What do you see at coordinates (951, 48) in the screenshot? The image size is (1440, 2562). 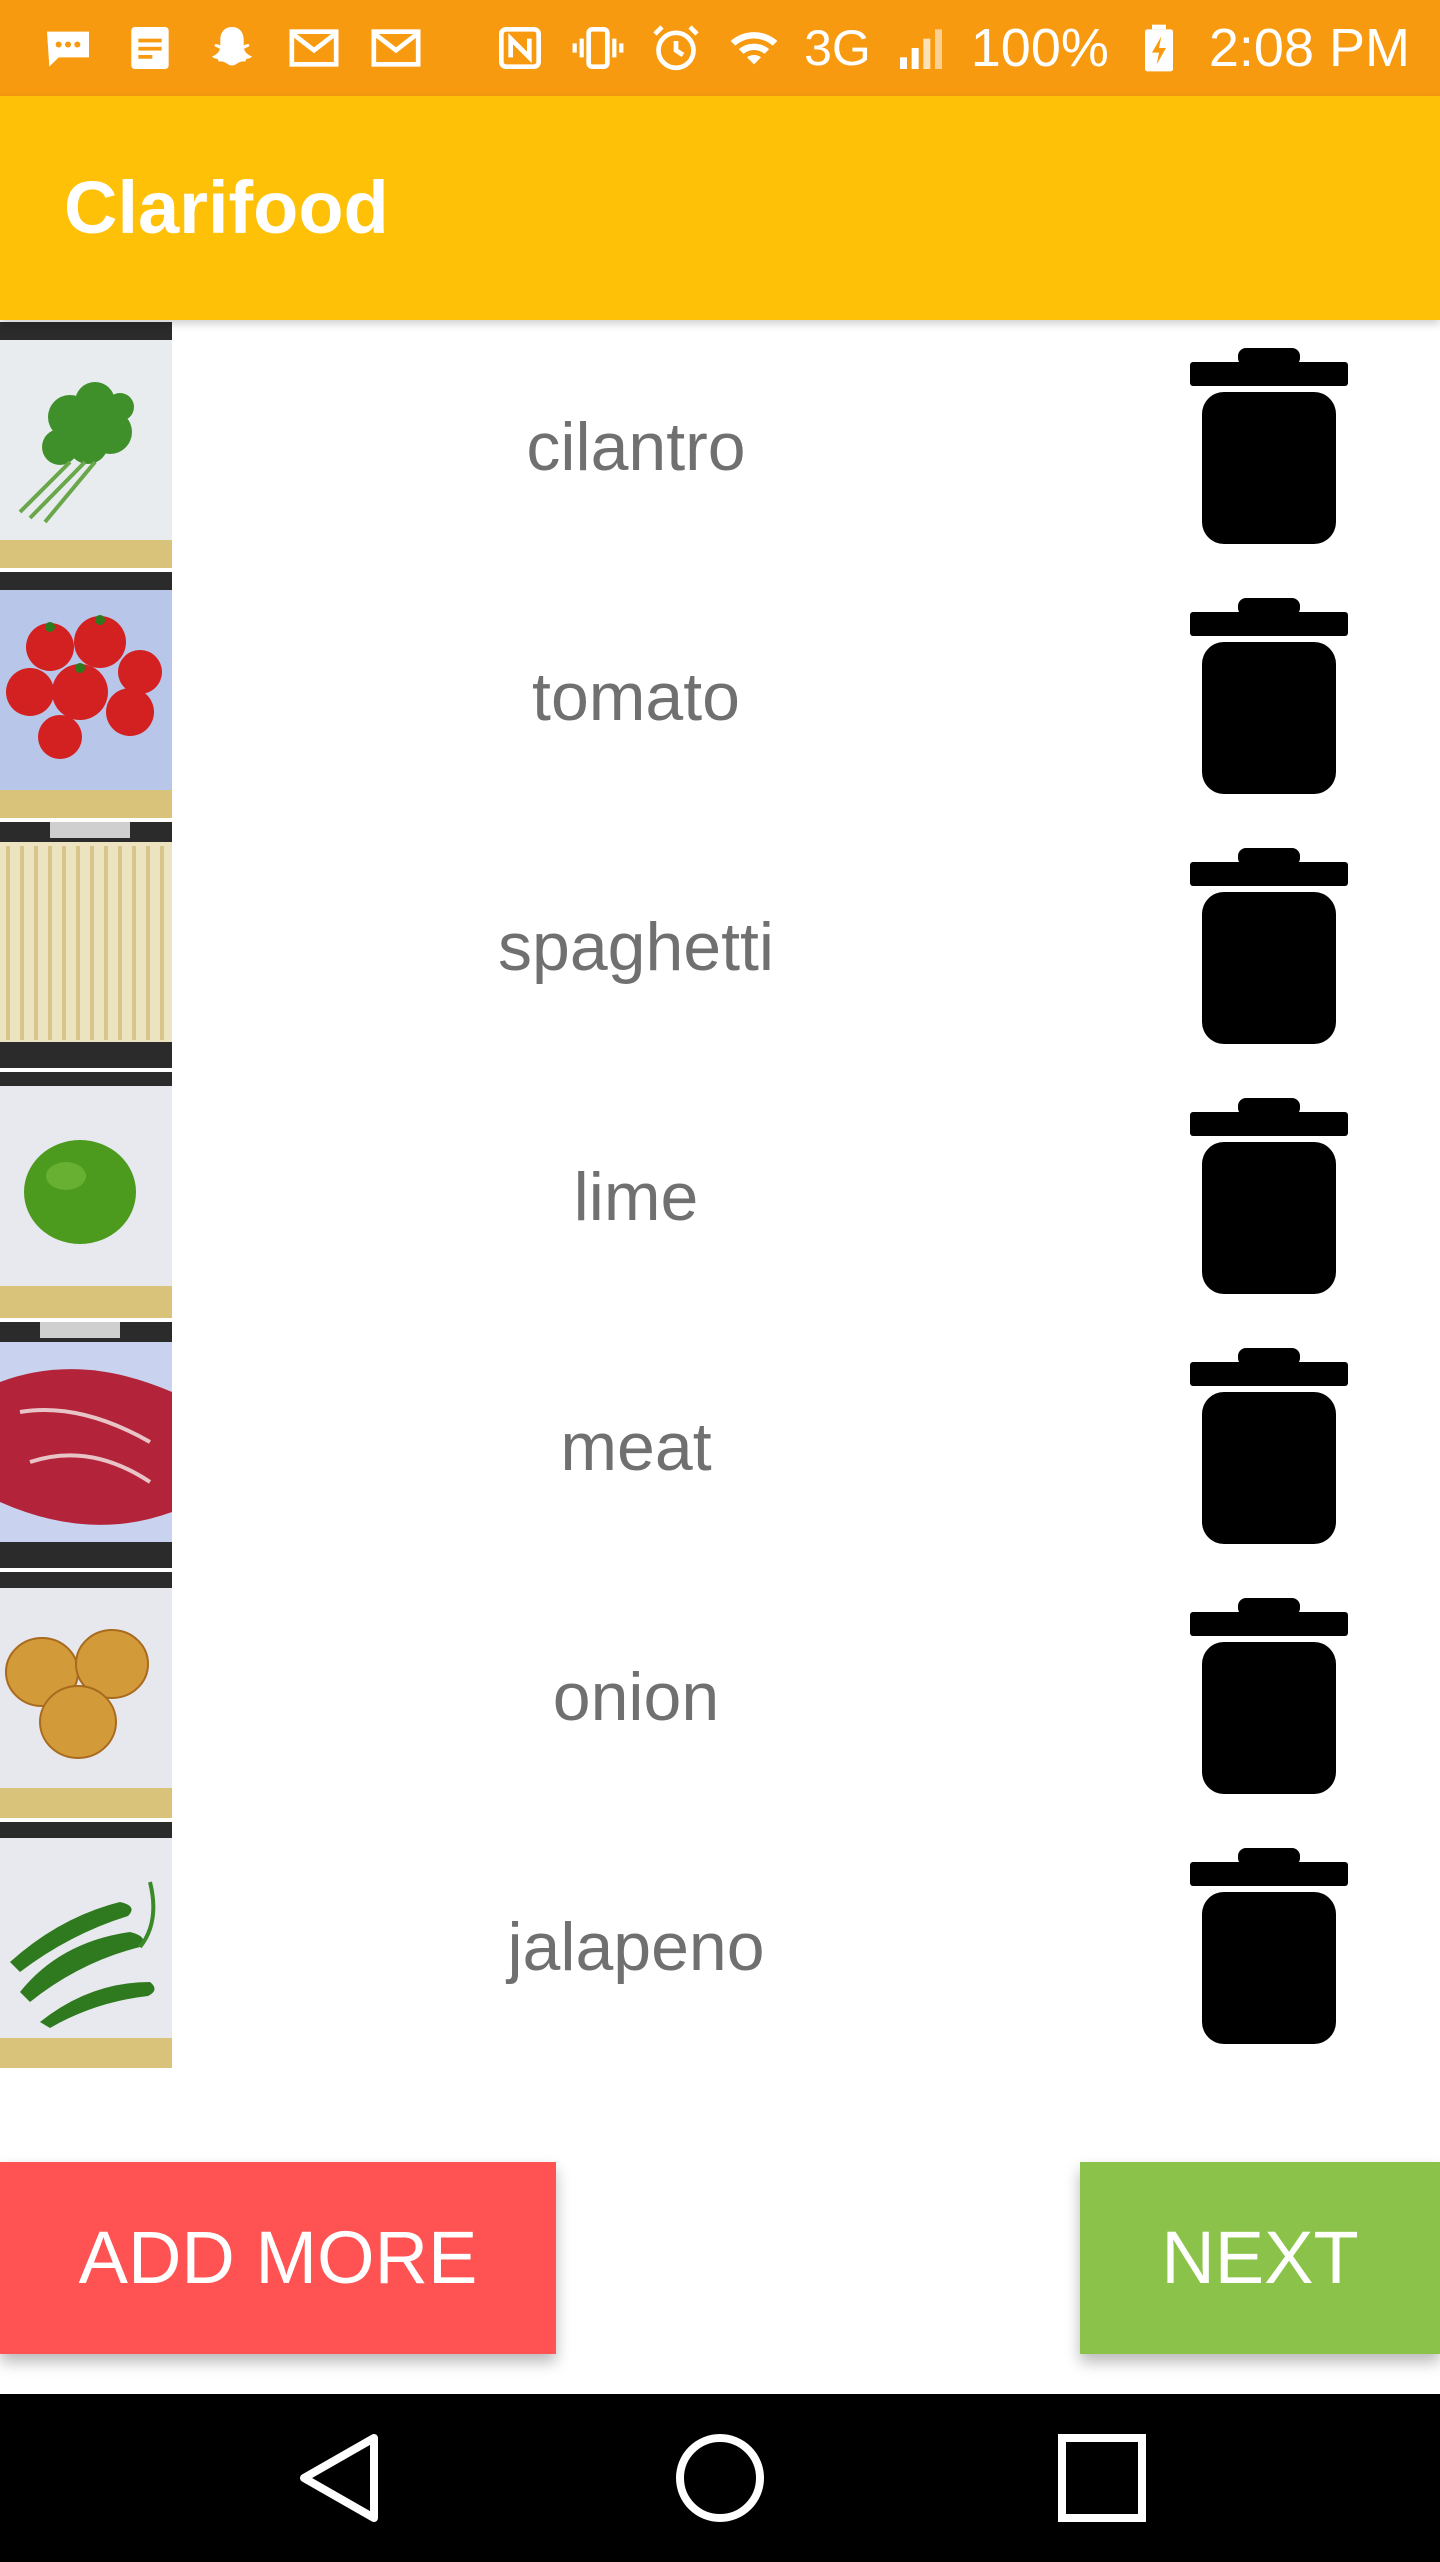 I see `system-icons: 3G 100% 2:08 PM` at bounding box center [951, 48].